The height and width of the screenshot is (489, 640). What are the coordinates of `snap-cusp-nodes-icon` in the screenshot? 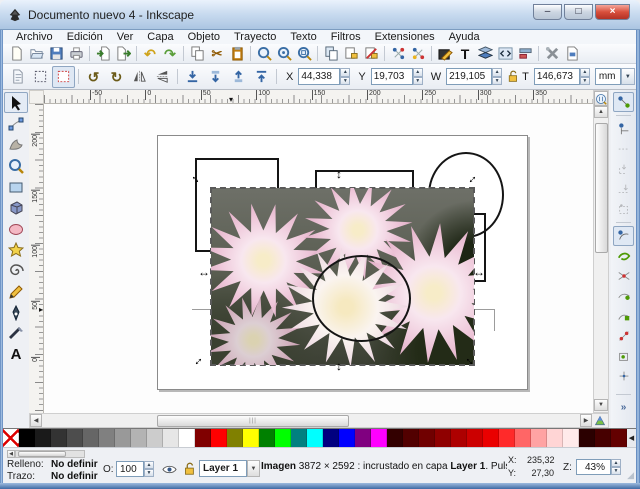 It's located at (623, 296).